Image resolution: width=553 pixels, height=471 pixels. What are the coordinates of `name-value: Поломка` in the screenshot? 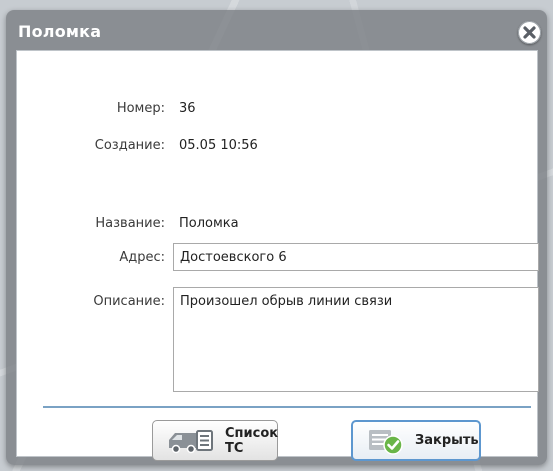 It's located at (209, 223).